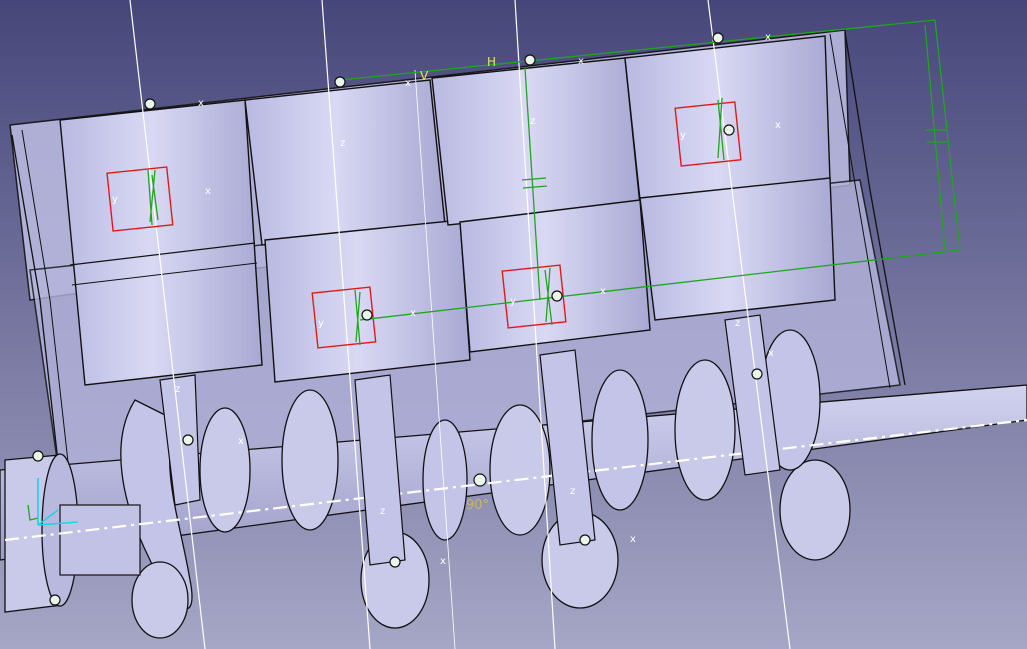  I want to click on horizontal-constraint-label: H, so click(491, 62).